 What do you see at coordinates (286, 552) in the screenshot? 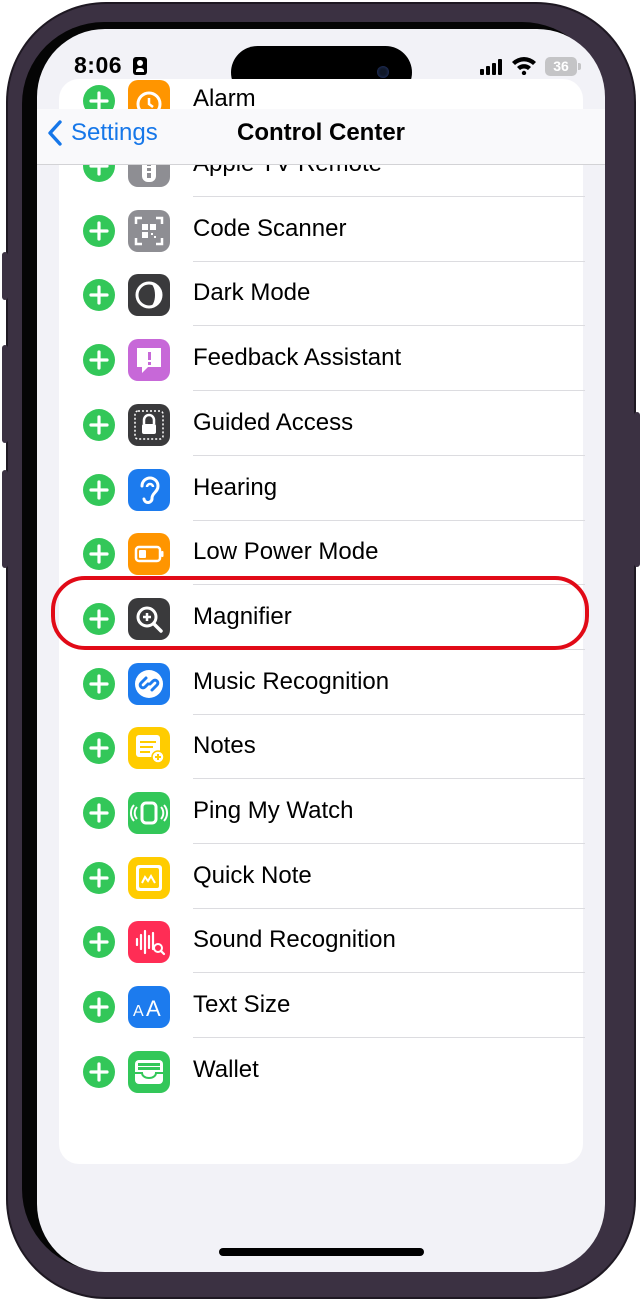
I see `control-label: Low Power Mode` at bounding box center [286, 552].